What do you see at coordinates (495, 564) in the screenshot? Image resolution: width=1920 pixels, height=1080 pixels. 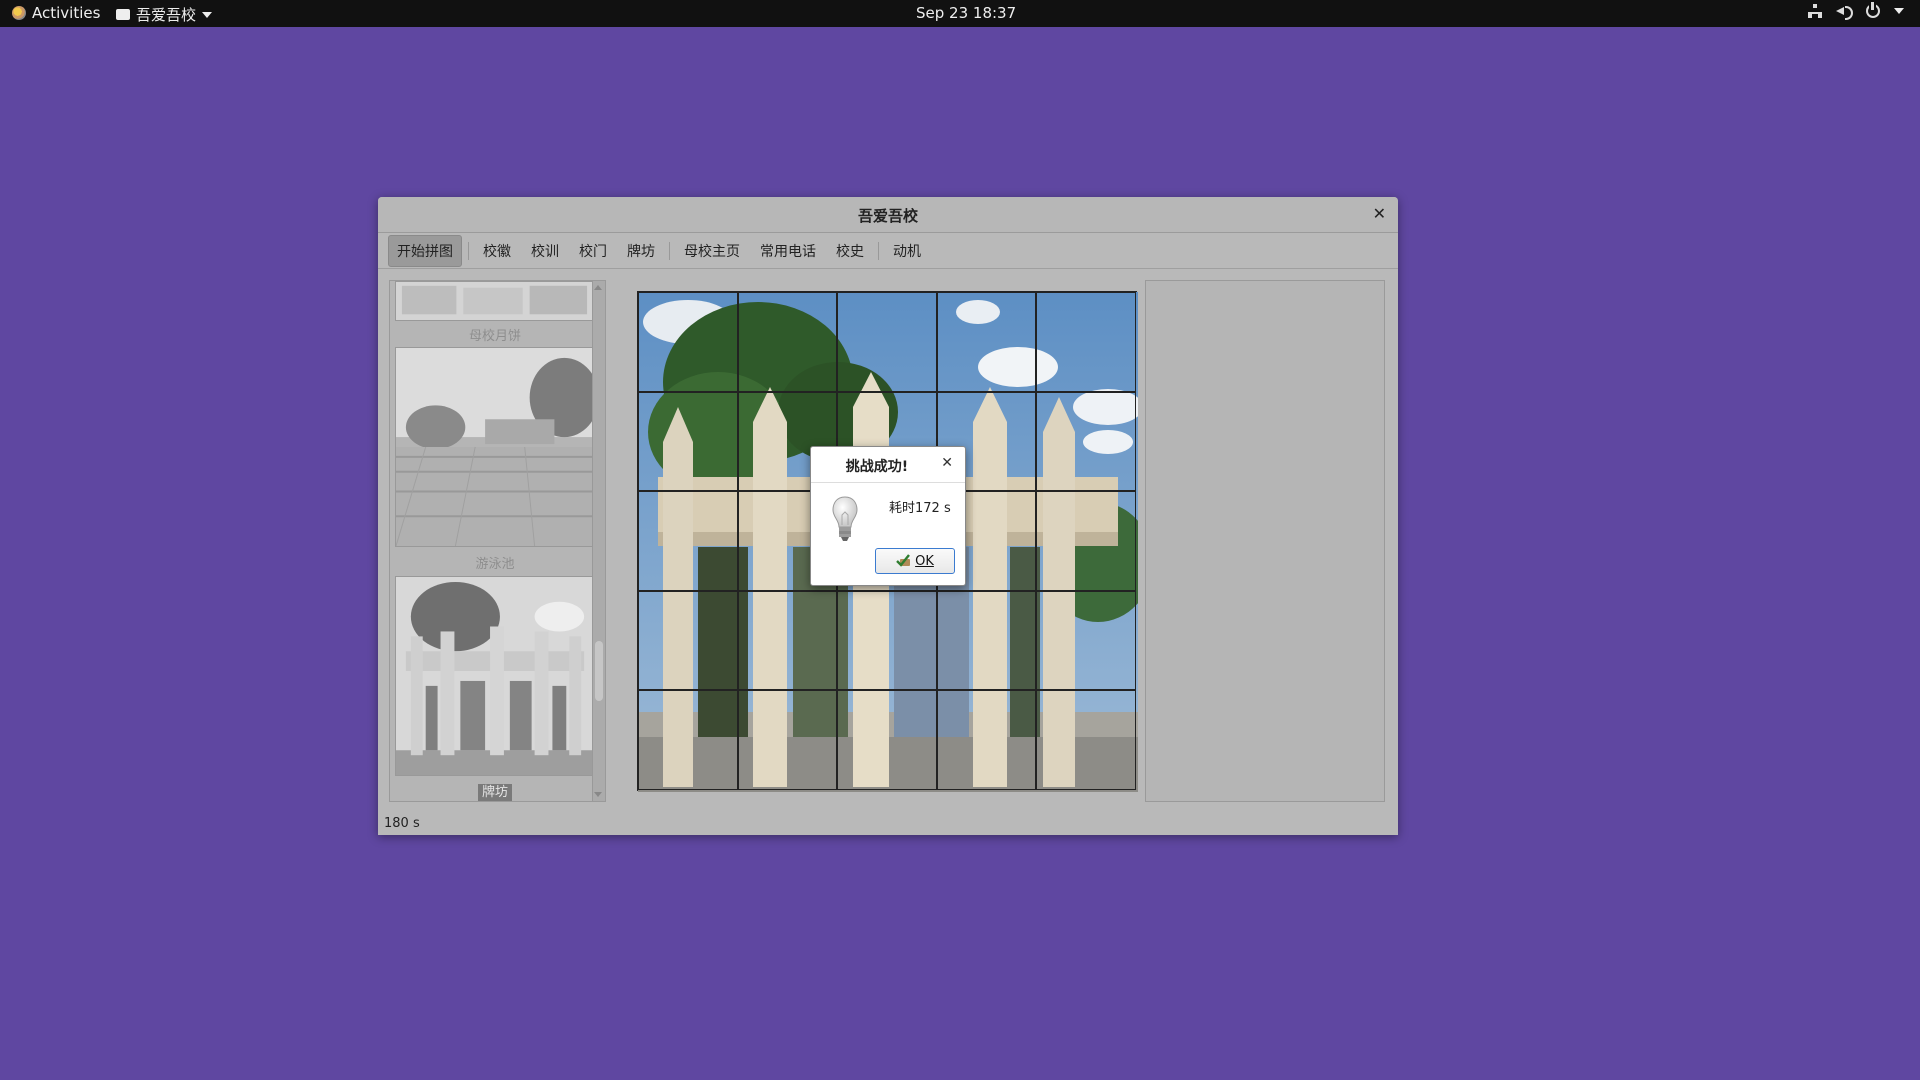 I see `thumbnail-label: 游泳池` at bounding box center [495, 564].